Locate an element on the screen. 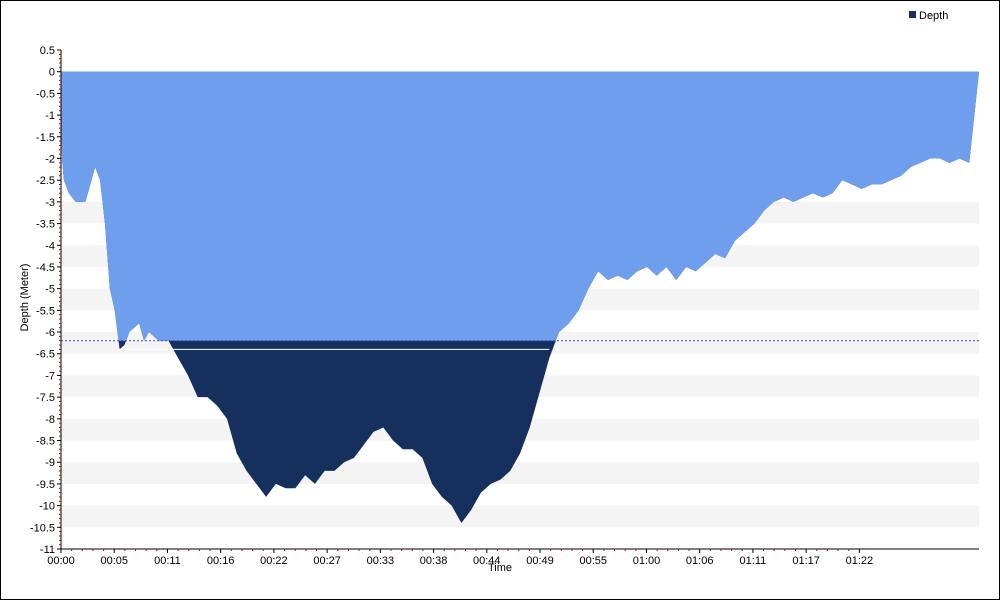  y-tick-label-19: -9 is located at coordinates (50, 463).